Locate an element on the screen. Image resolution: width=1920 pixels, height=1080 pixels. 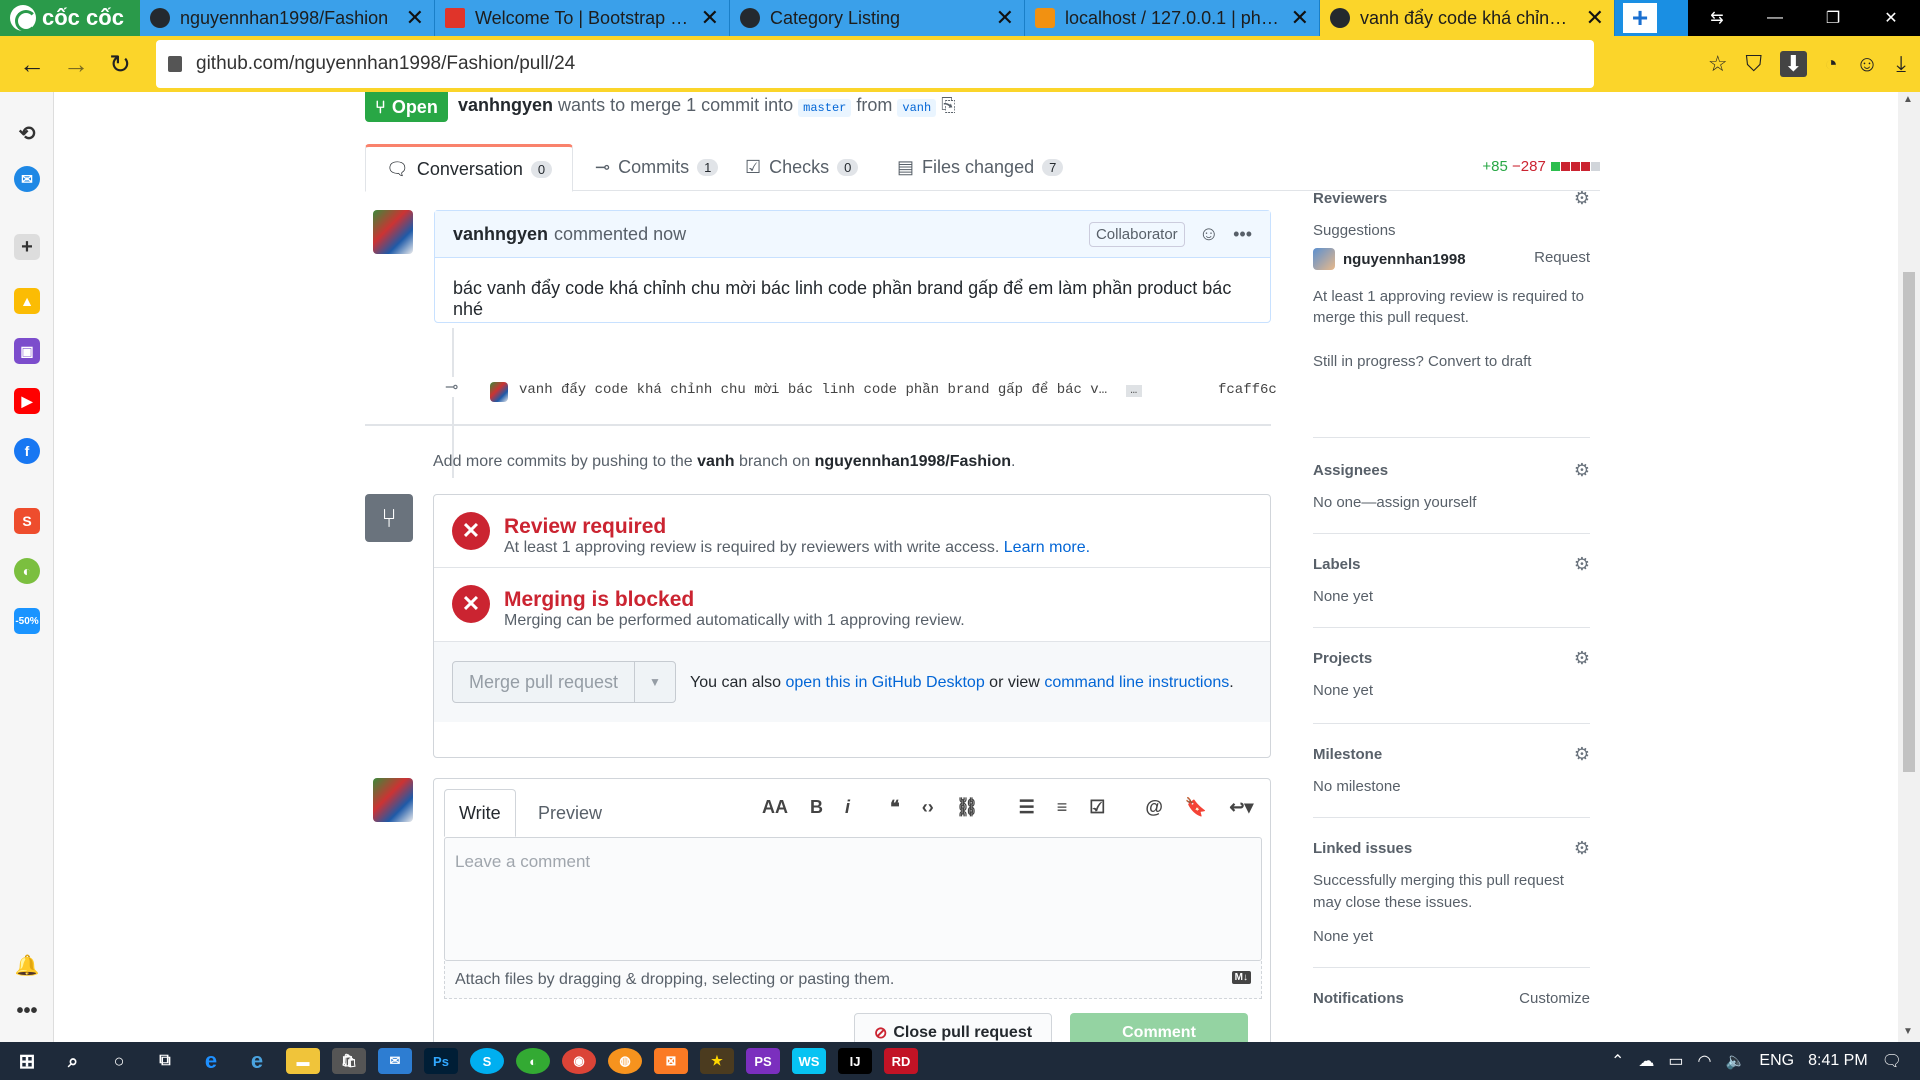
ie-icon: e is located at coordinates (257, 1061).